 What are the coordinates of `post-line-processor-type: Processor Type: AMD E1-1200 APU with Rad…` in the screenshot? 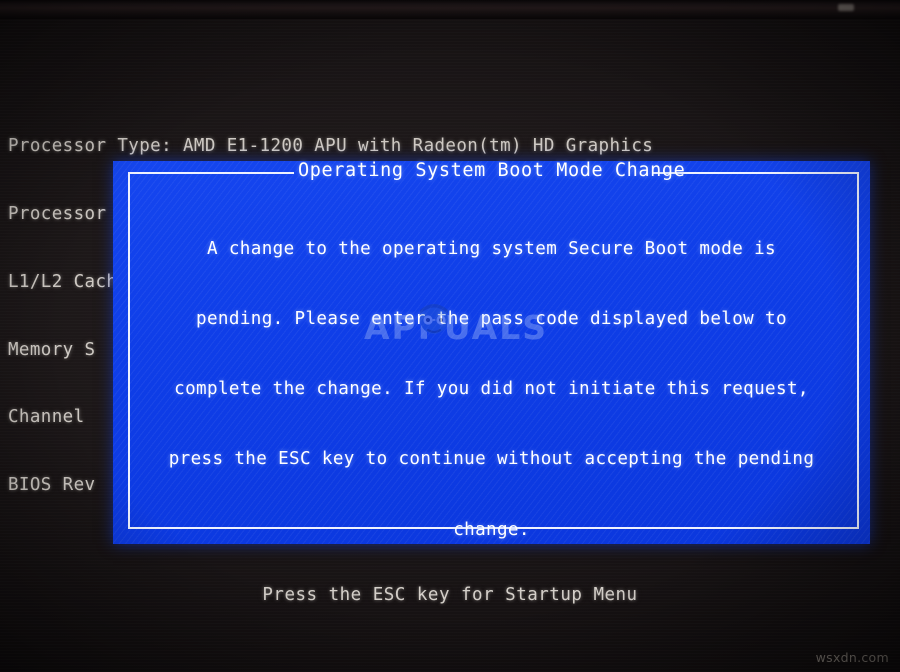 It's located at (331, 146).